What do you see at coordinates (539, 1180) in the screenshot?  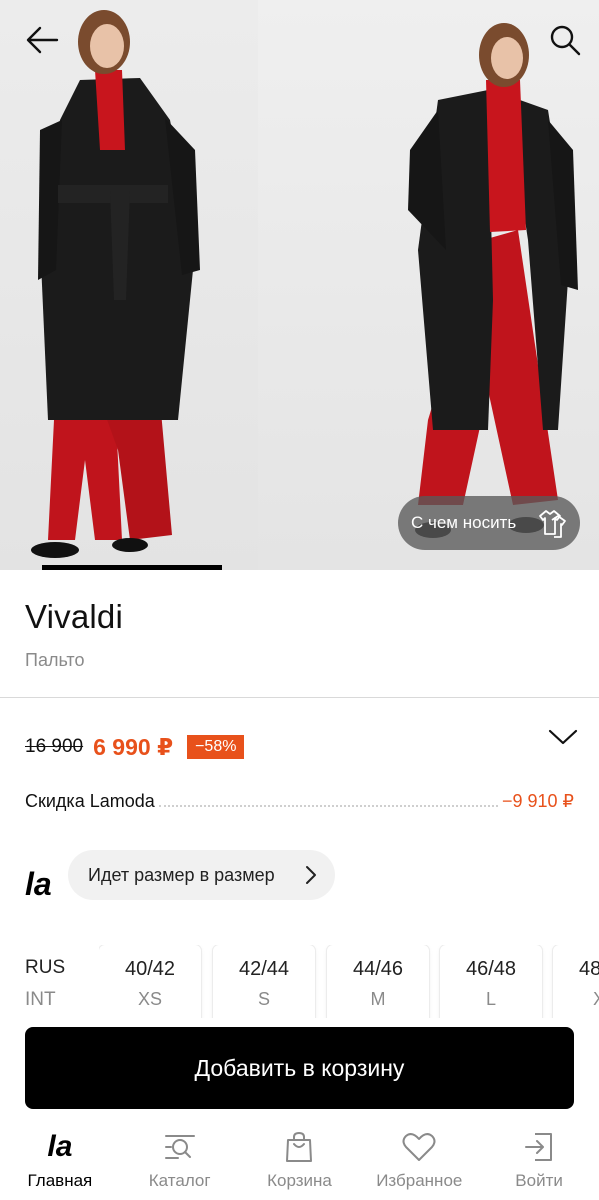 I see `nav-label: Войти` at bounding box center [539, 1180].